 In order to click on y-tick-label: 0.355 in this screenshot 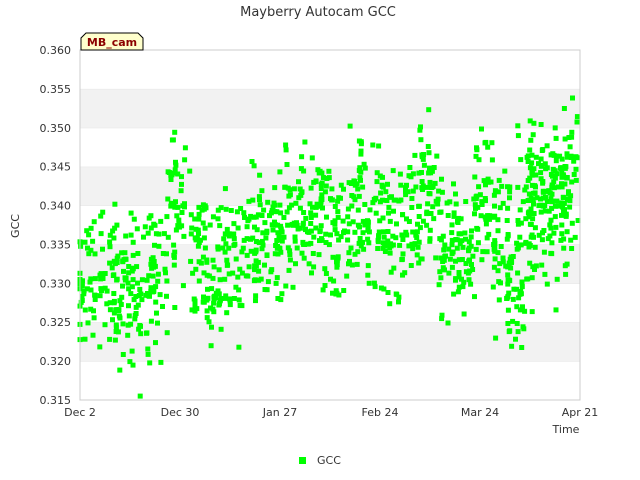, I will do `click(56, 89)`.